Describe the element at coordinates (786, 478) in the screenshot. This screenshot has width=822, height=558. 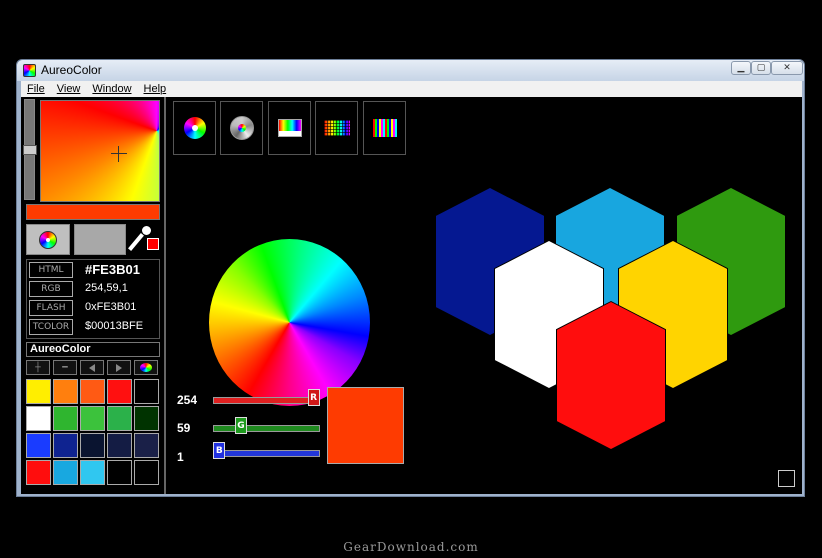
I see `size-grip` at that location.